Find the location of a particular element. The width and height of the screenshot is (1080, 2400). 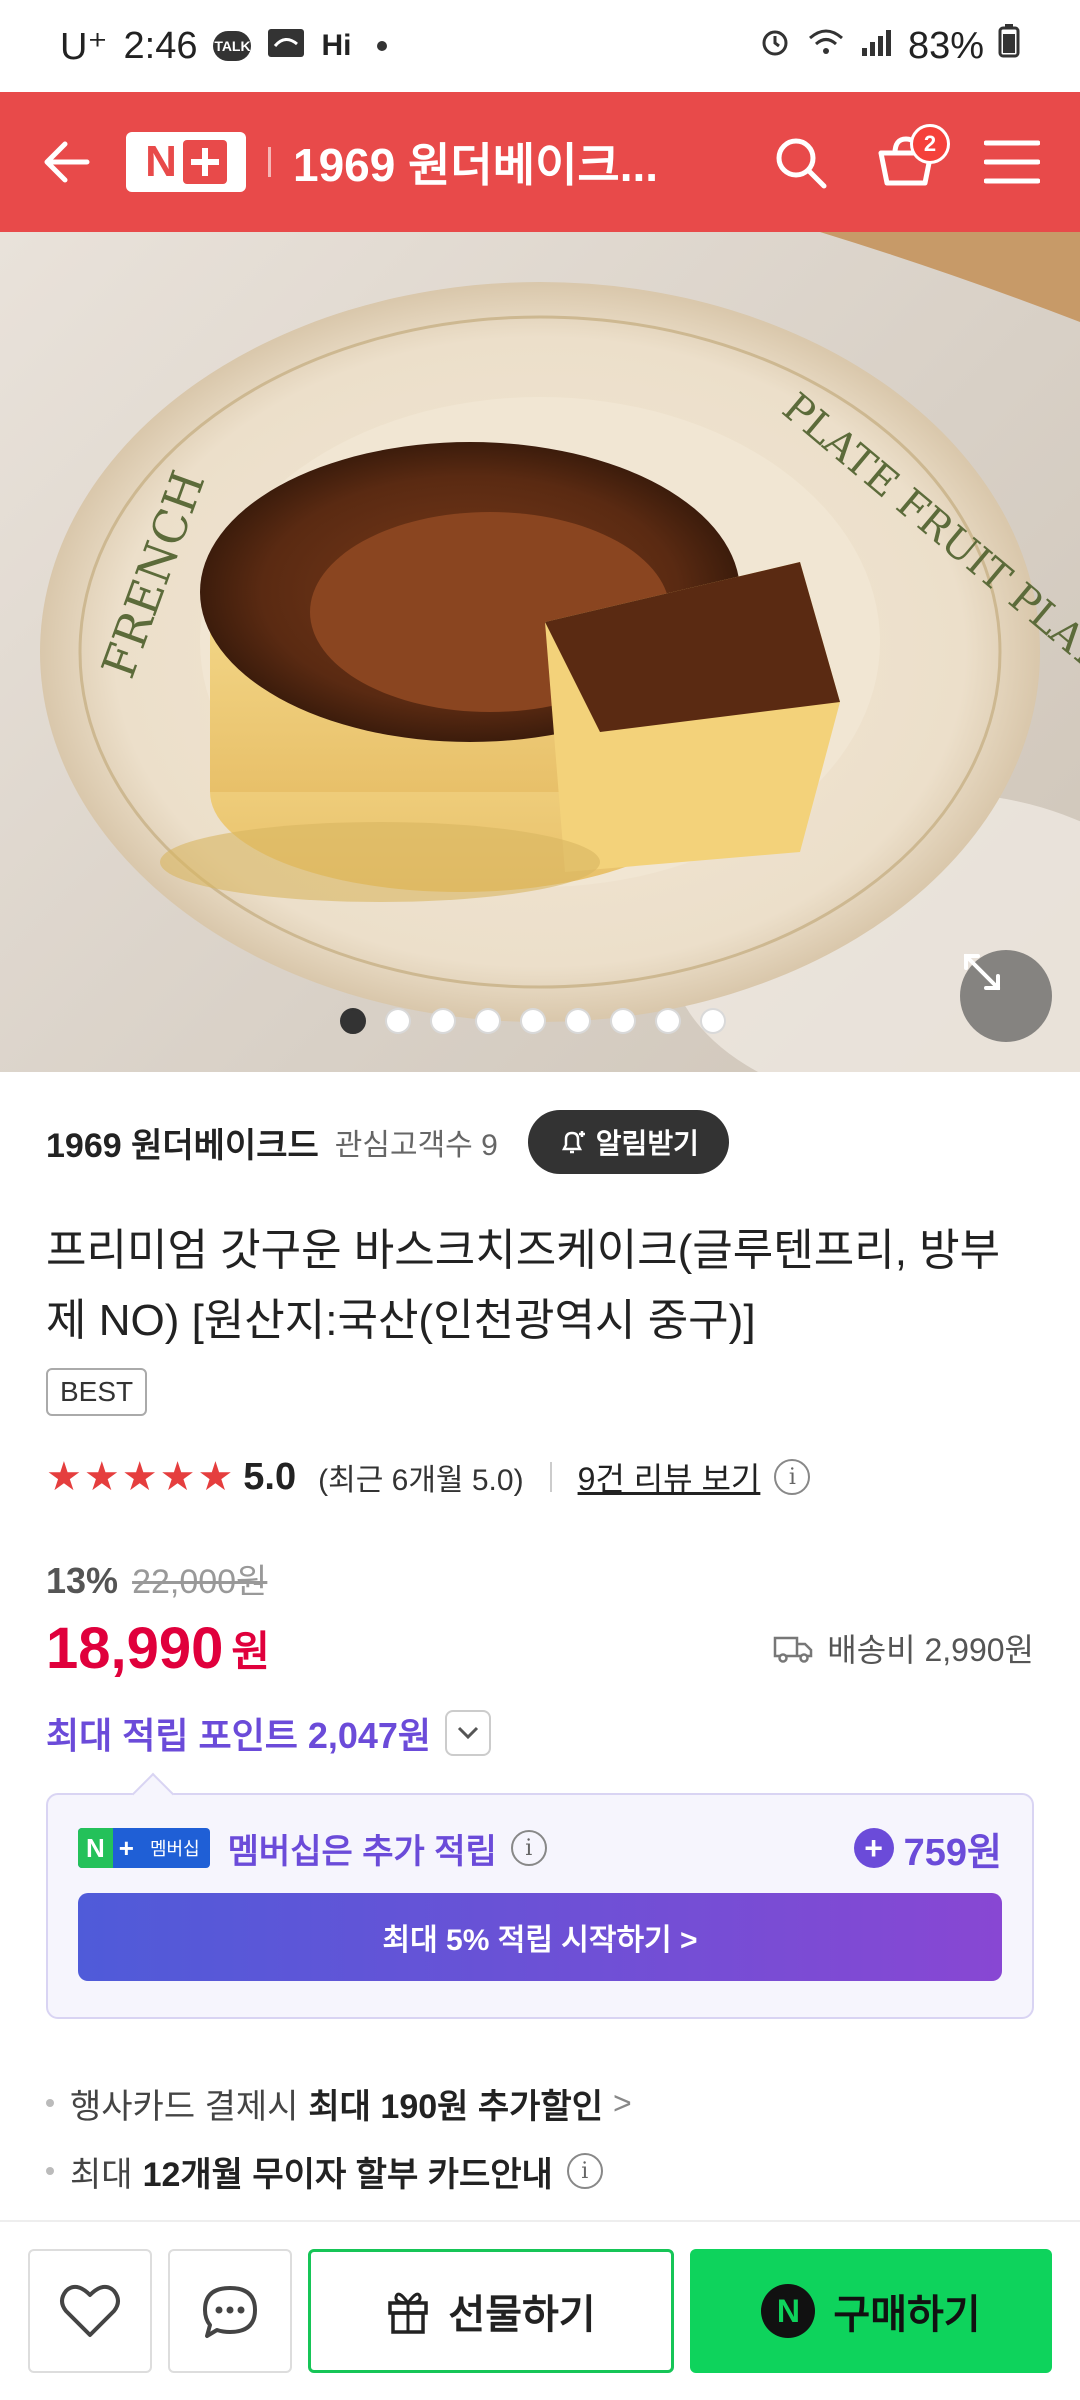

membership-points: 759원 is located at coordinates (952, 1852).